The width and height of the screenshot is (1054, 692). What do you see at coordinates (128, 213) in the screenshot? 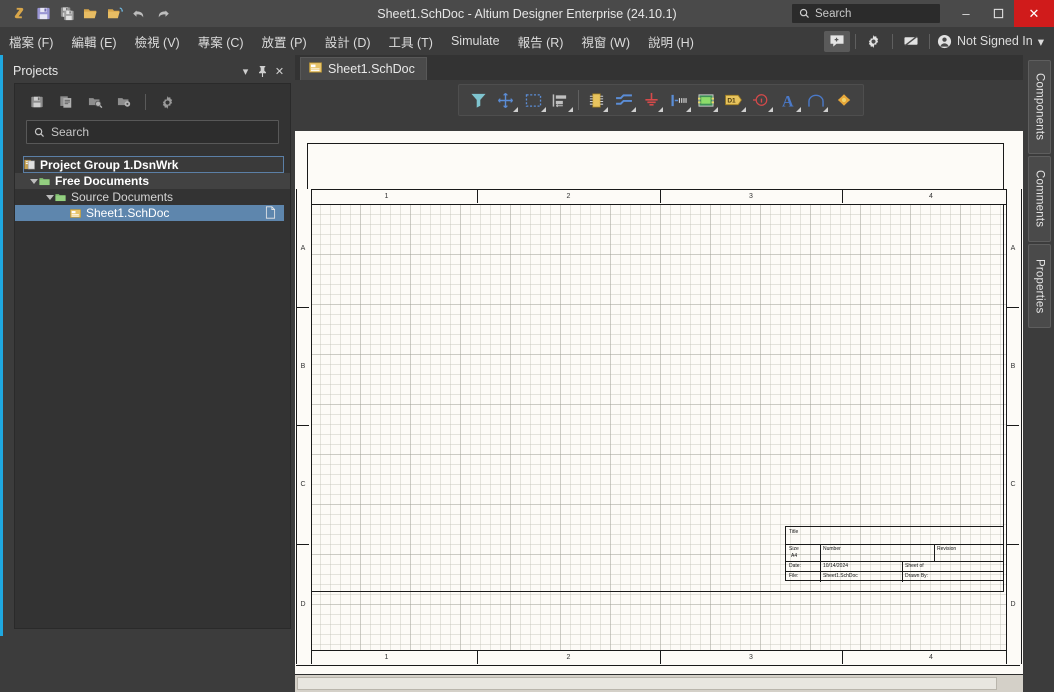
I see `tree-label-sheet1-schdoc: Sheet1.SchDoc` at bounding box center [128, 213].